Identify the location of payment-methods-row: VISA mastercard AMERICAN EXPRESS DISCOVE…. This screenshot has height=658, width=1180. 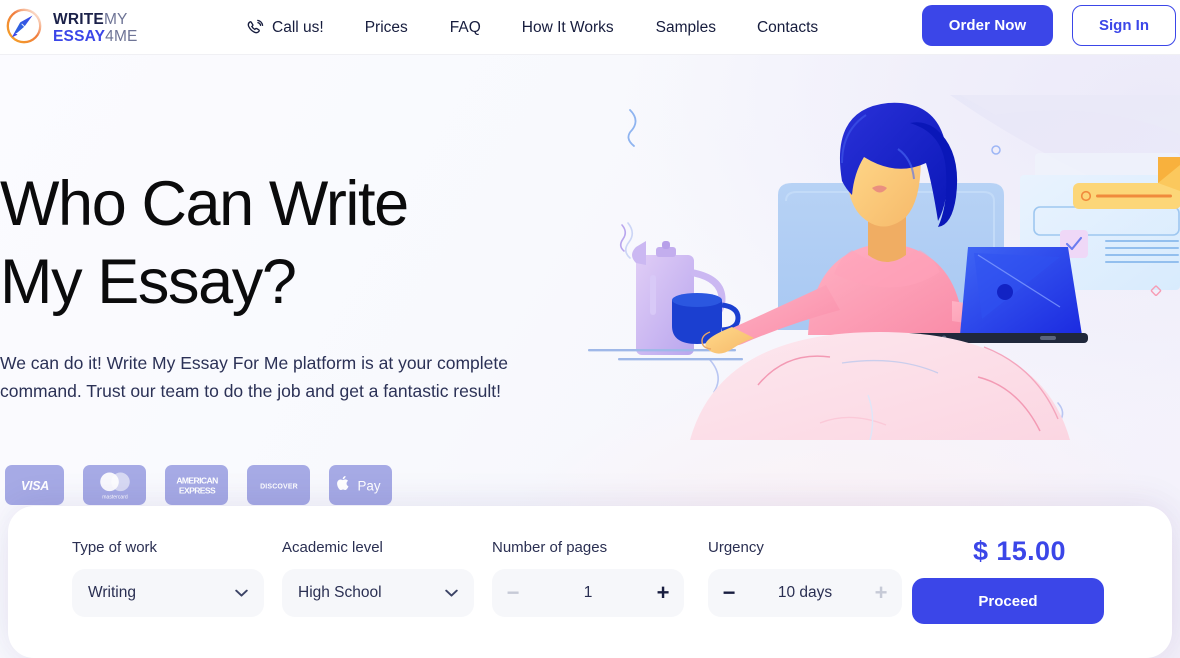
(198, 485).